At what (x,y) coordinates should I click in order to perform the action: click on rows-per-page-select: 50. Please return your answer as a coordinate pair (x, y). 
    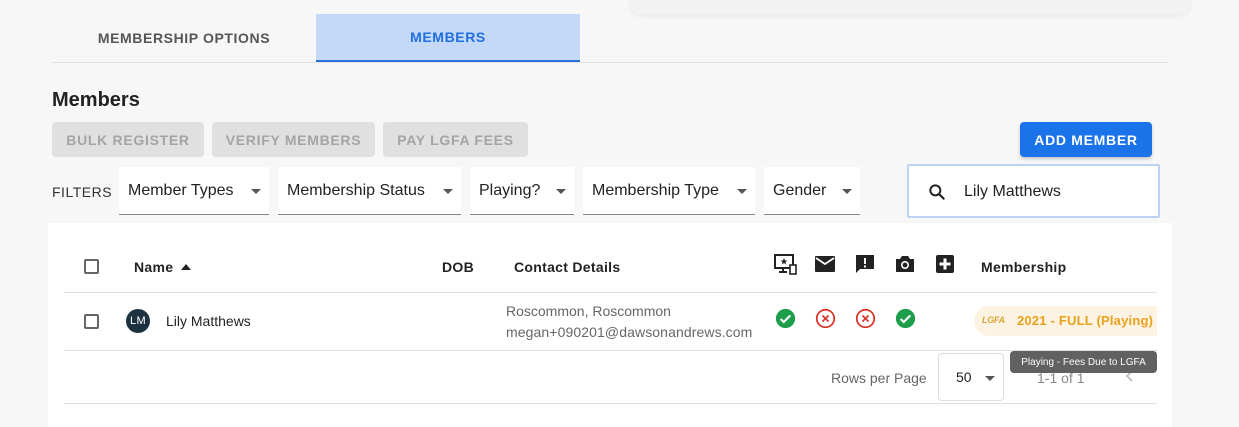
    Looking at the image, I should click on (971, 377).